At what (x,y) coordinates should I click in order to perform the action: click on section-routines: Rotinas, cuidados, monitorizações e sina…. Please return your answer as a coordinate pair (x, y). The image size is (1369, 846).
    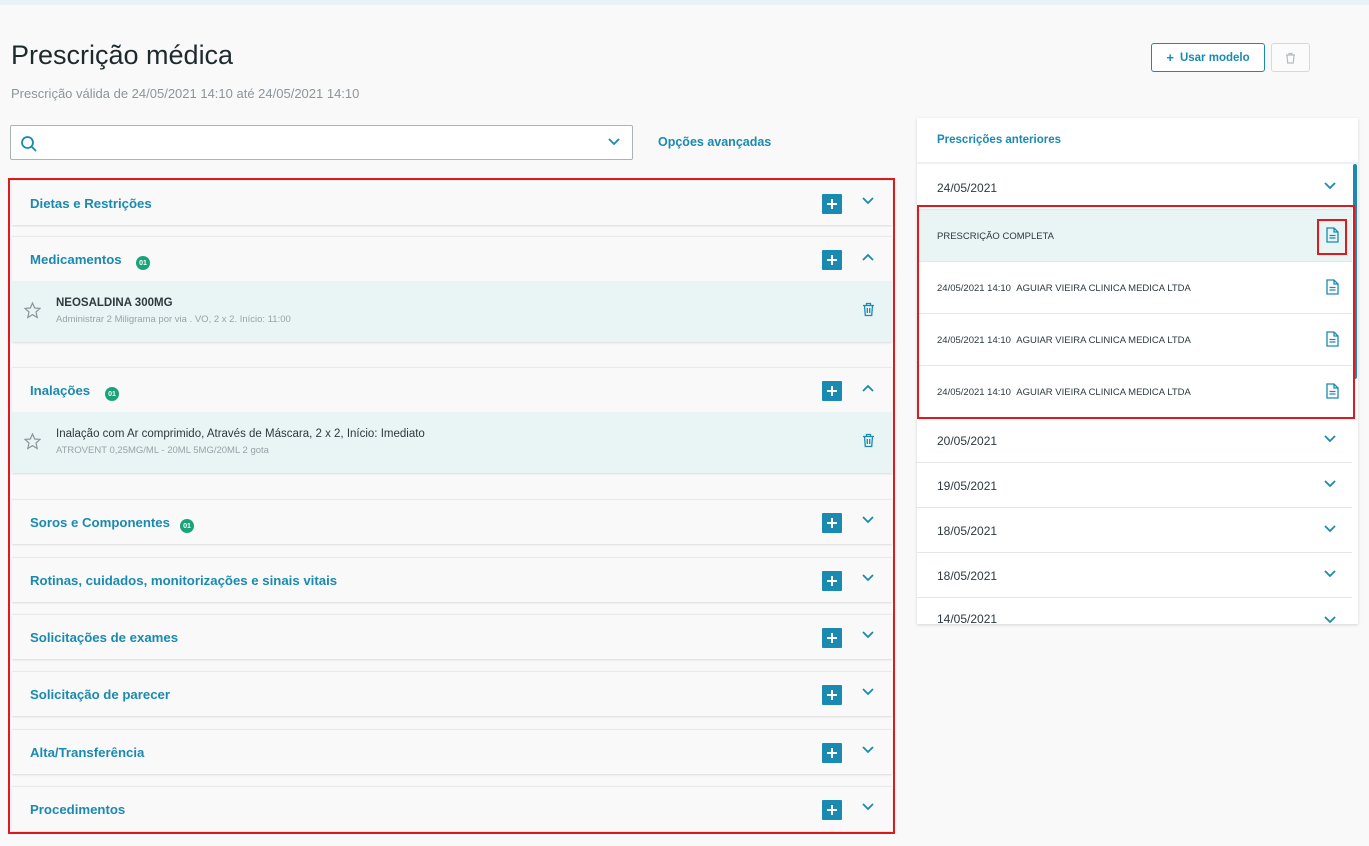
    Looking at the image, I should click on (452, 579).